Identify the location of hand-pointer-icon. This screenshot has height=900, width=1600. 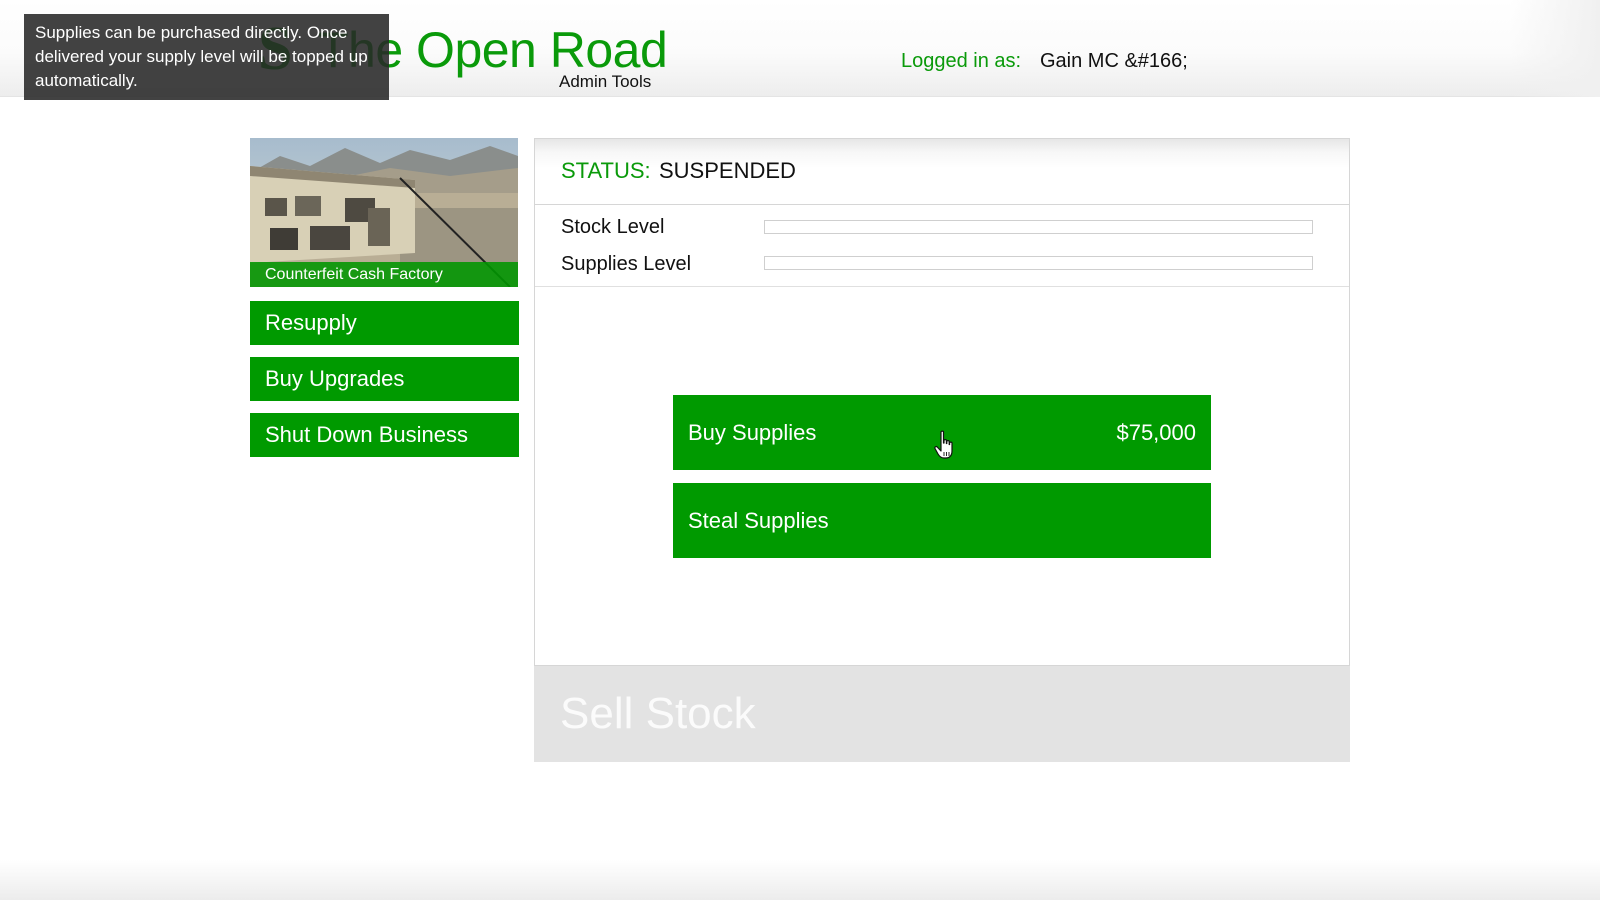
(943, 444).